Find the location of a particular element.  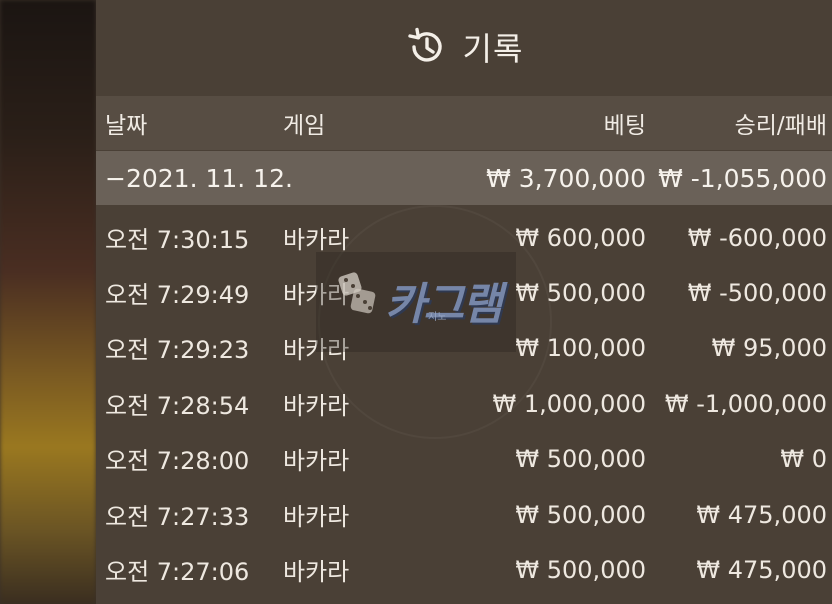

summary-result: ₩ -1,055,000 is located at coordinates (742, 178).